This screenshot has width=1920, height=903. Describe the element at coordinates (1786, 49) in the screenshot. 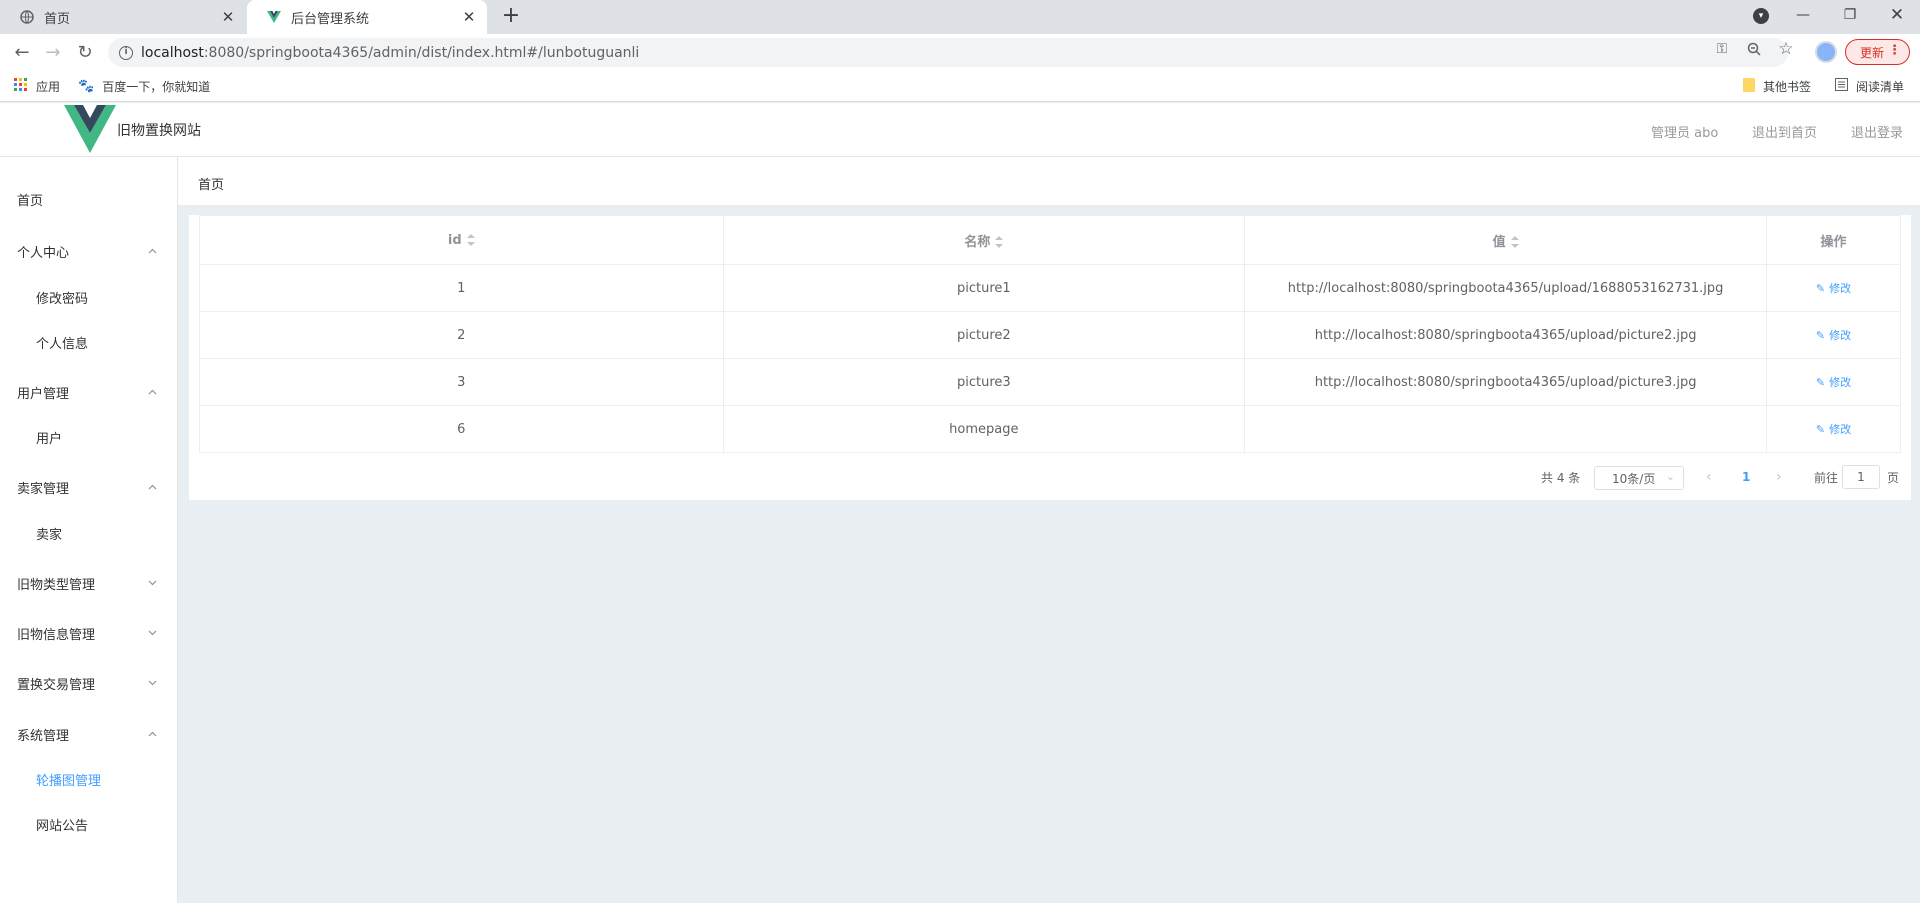

I see `star-icon: ☆` at that location.